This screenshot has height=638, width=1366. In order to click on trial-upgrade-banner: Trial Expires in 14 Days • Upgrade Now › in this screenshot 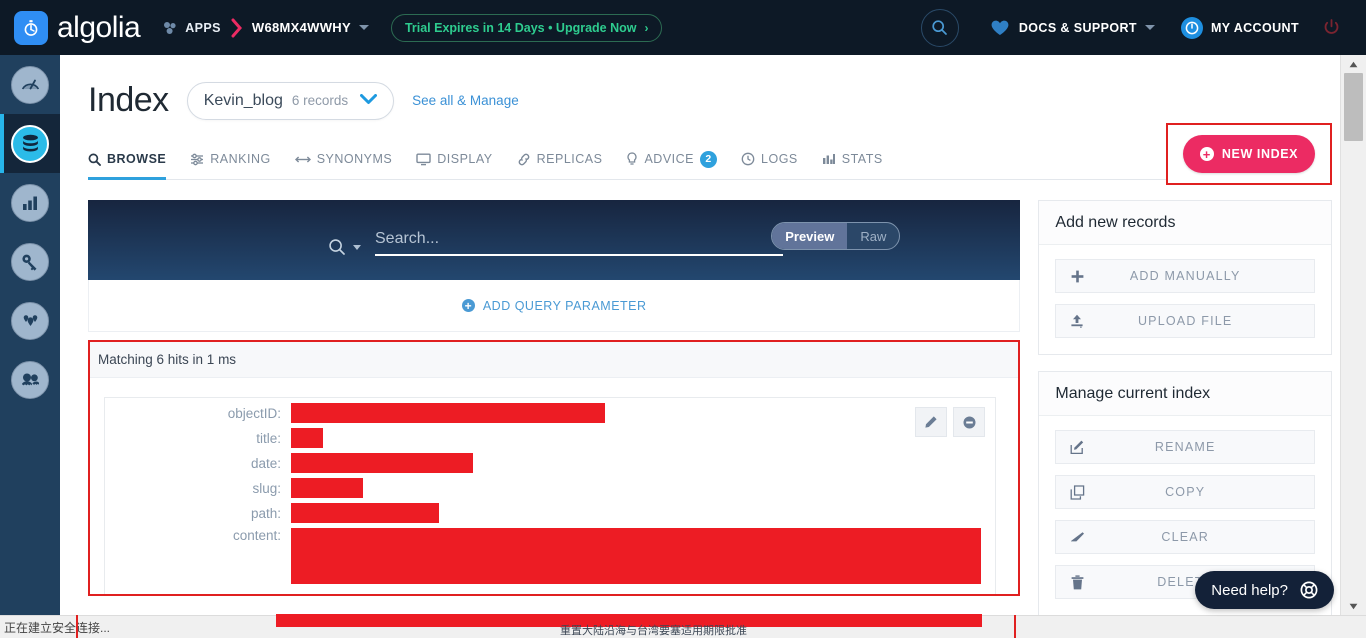, I will do `click(526, 27)`.